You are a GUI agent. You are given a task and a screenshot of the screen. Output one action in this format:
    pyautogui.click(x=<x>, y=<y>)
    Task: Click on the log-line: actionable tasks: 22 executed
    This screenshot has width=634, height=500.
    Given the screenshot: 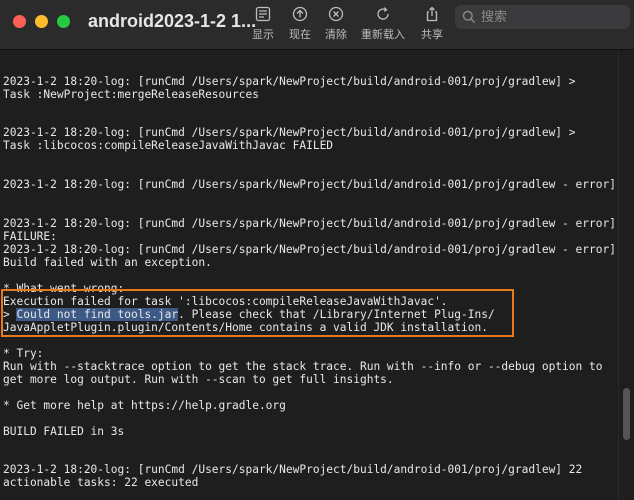 What is the action you would take?
    pyautogui.click(x=101, y=482)
    